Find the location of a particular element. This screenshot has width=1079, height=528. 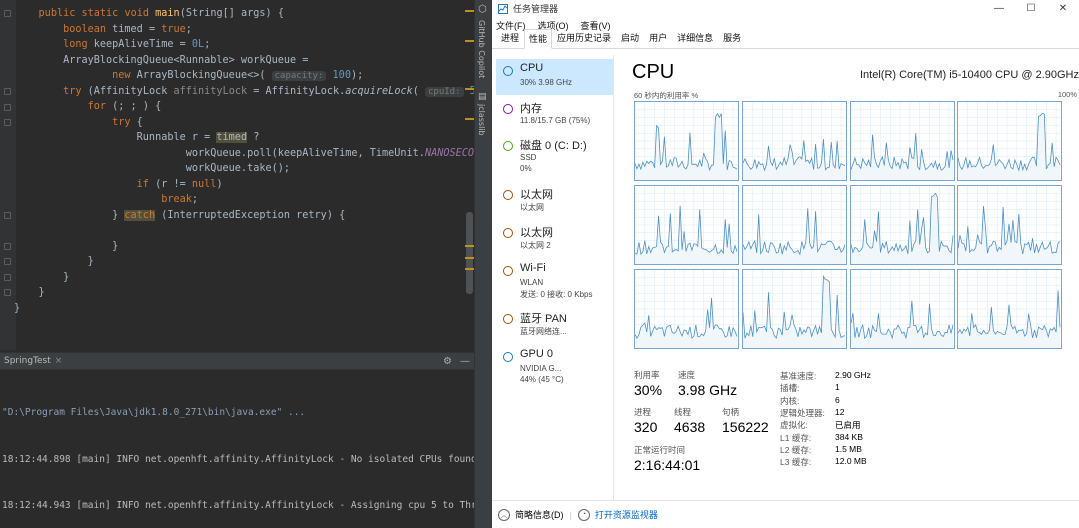

cpu-heading: CPU is located at coordinates (653, 72).